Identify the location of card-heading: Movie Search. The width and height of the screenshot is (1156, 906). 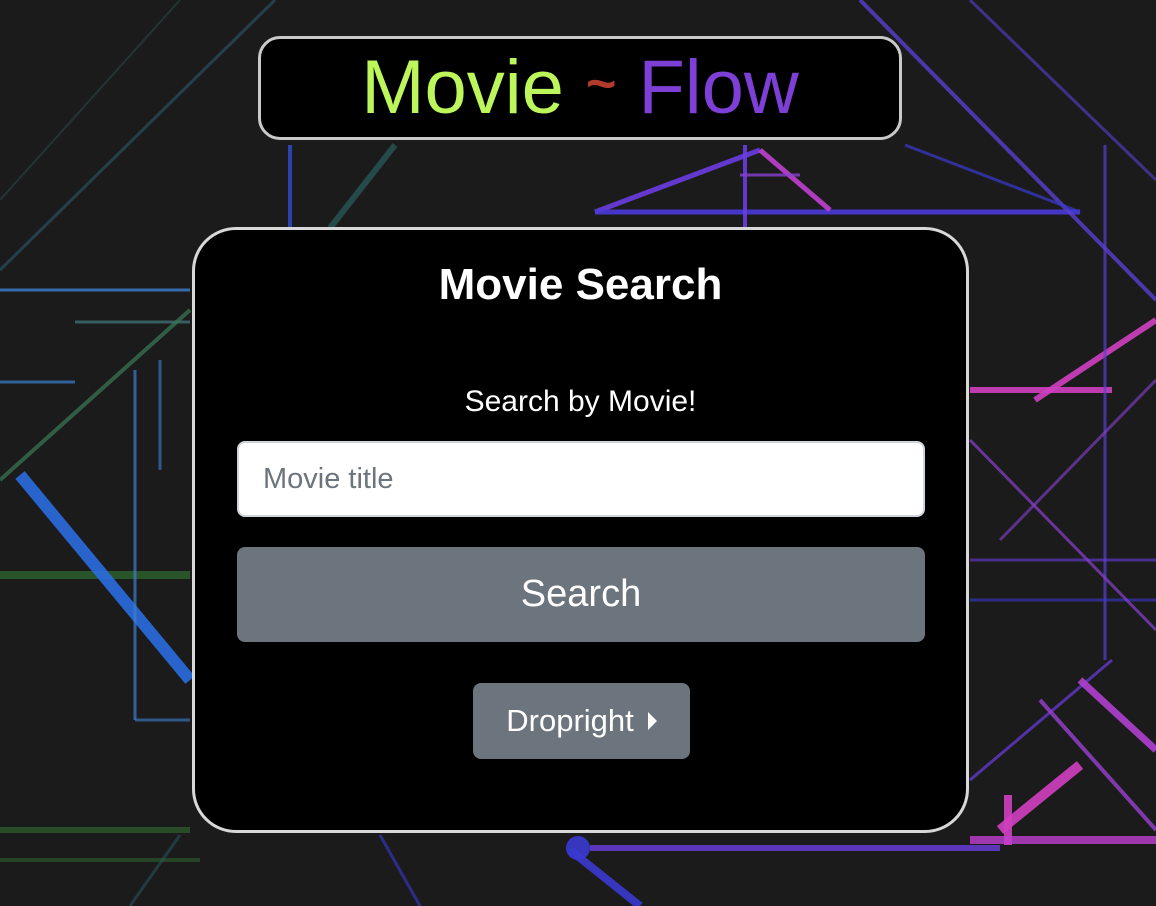
(580, 284).